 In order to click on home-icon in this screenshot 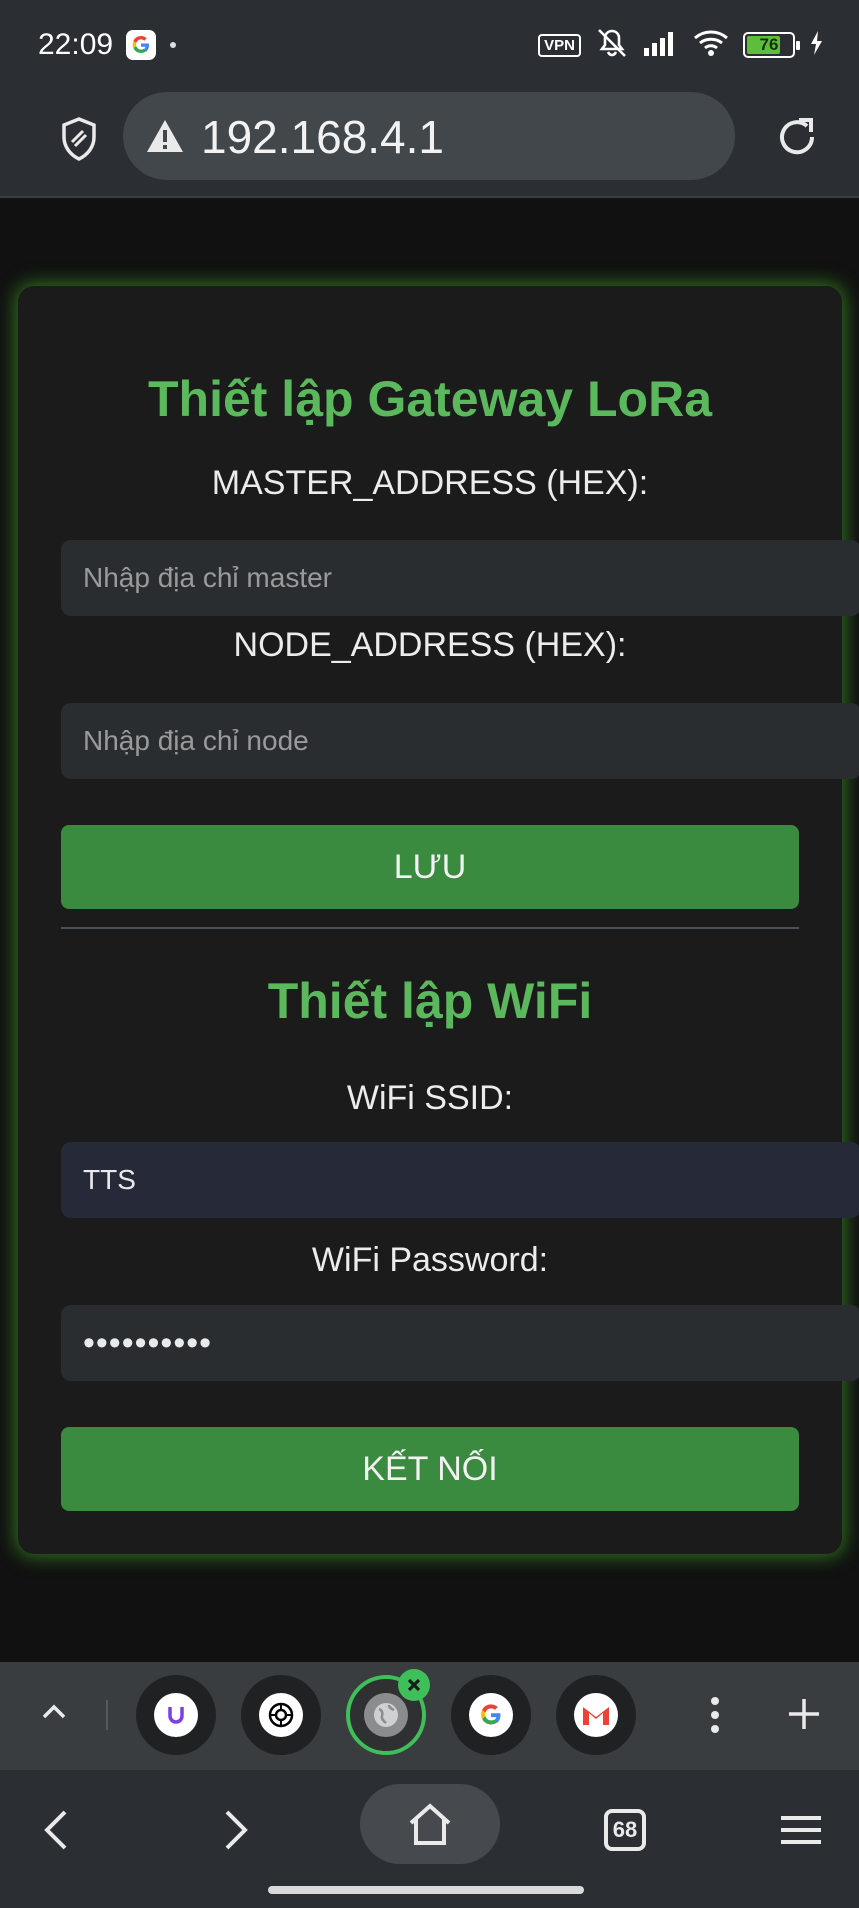, I will do `click(430, 1824)`.